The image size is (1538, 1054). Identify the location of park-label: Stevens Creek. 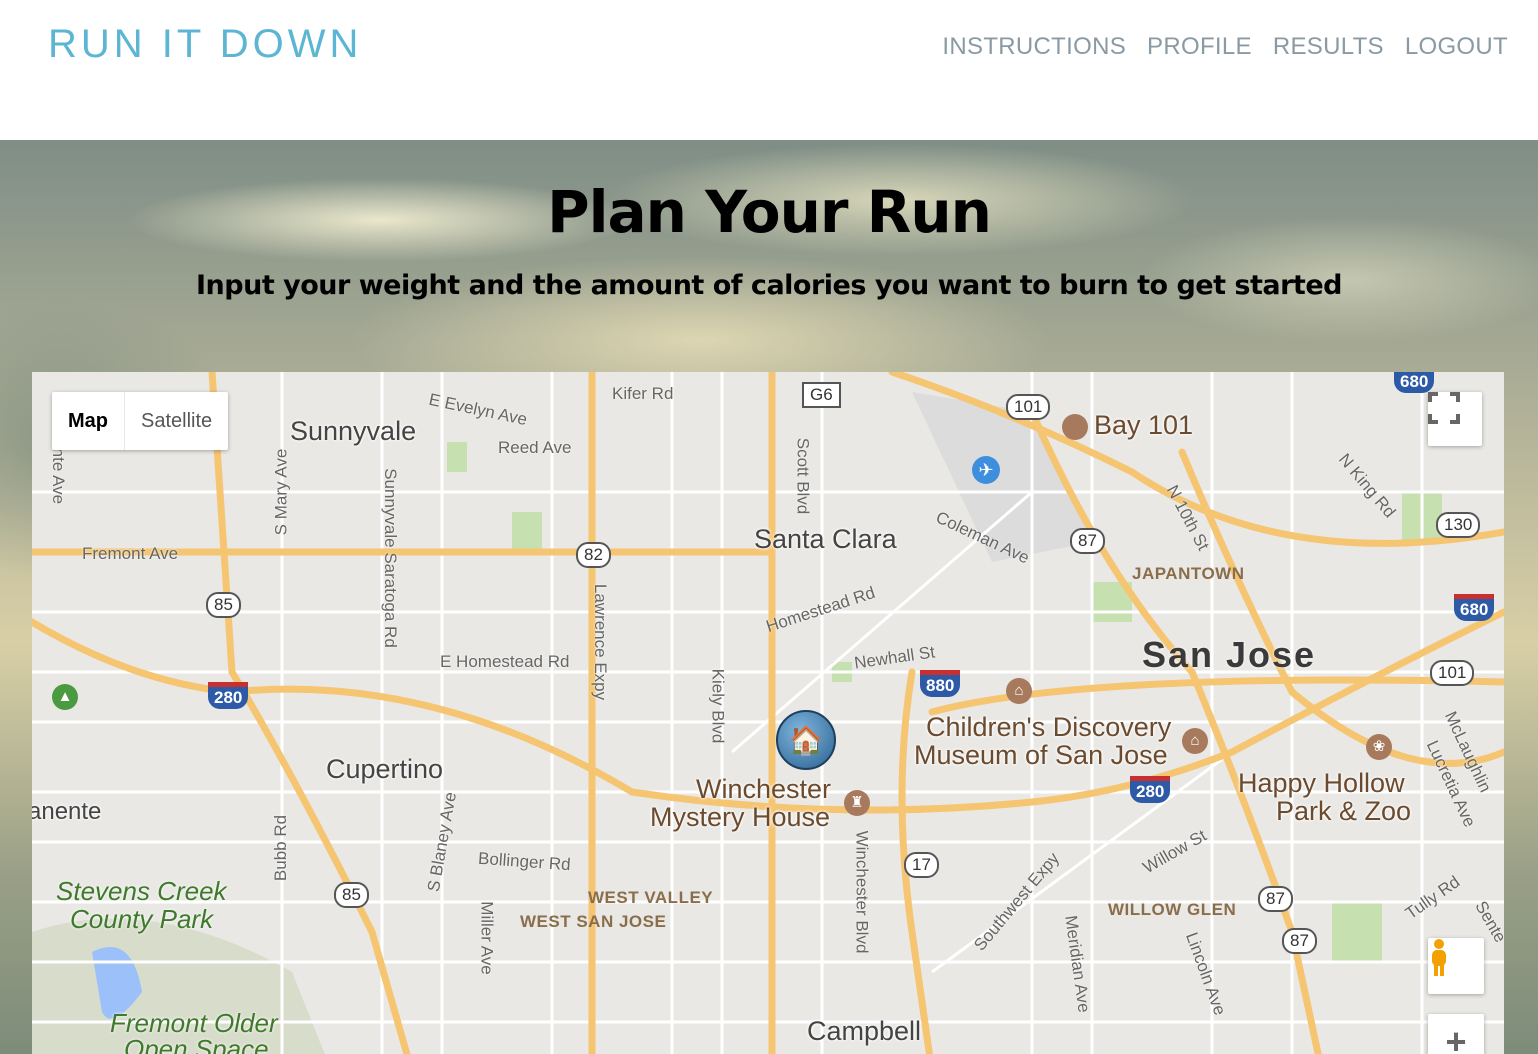
(141, 891).